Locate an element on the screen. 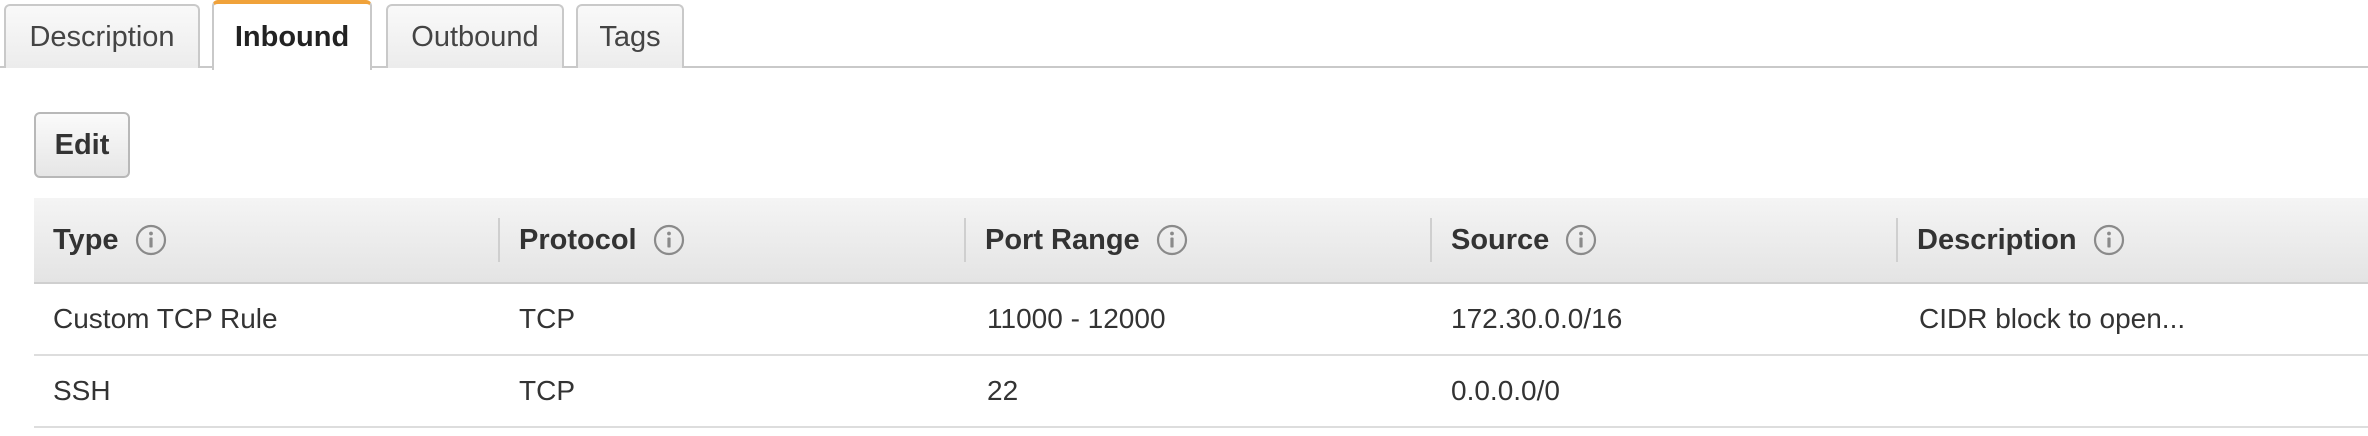 The image size is (2368, 436). tab-label: Outbound is located at coordinates (475, 36).